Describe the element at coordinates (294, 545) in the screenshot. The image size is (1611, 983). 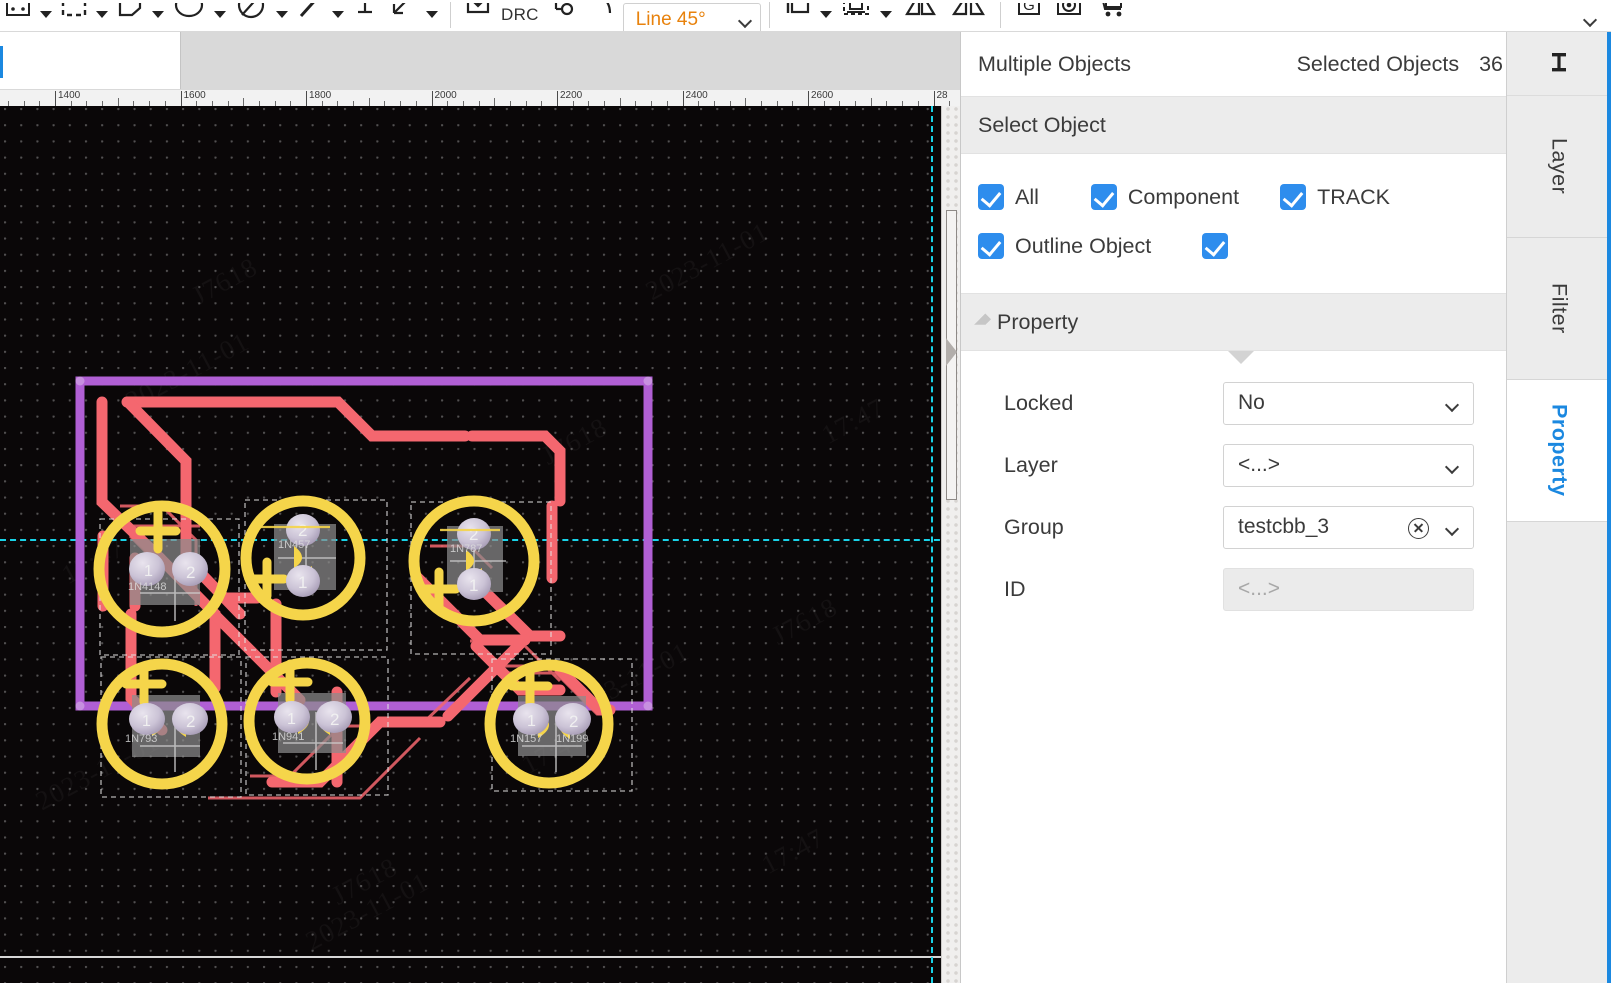
I see `svg-text: 1N457` at that location.